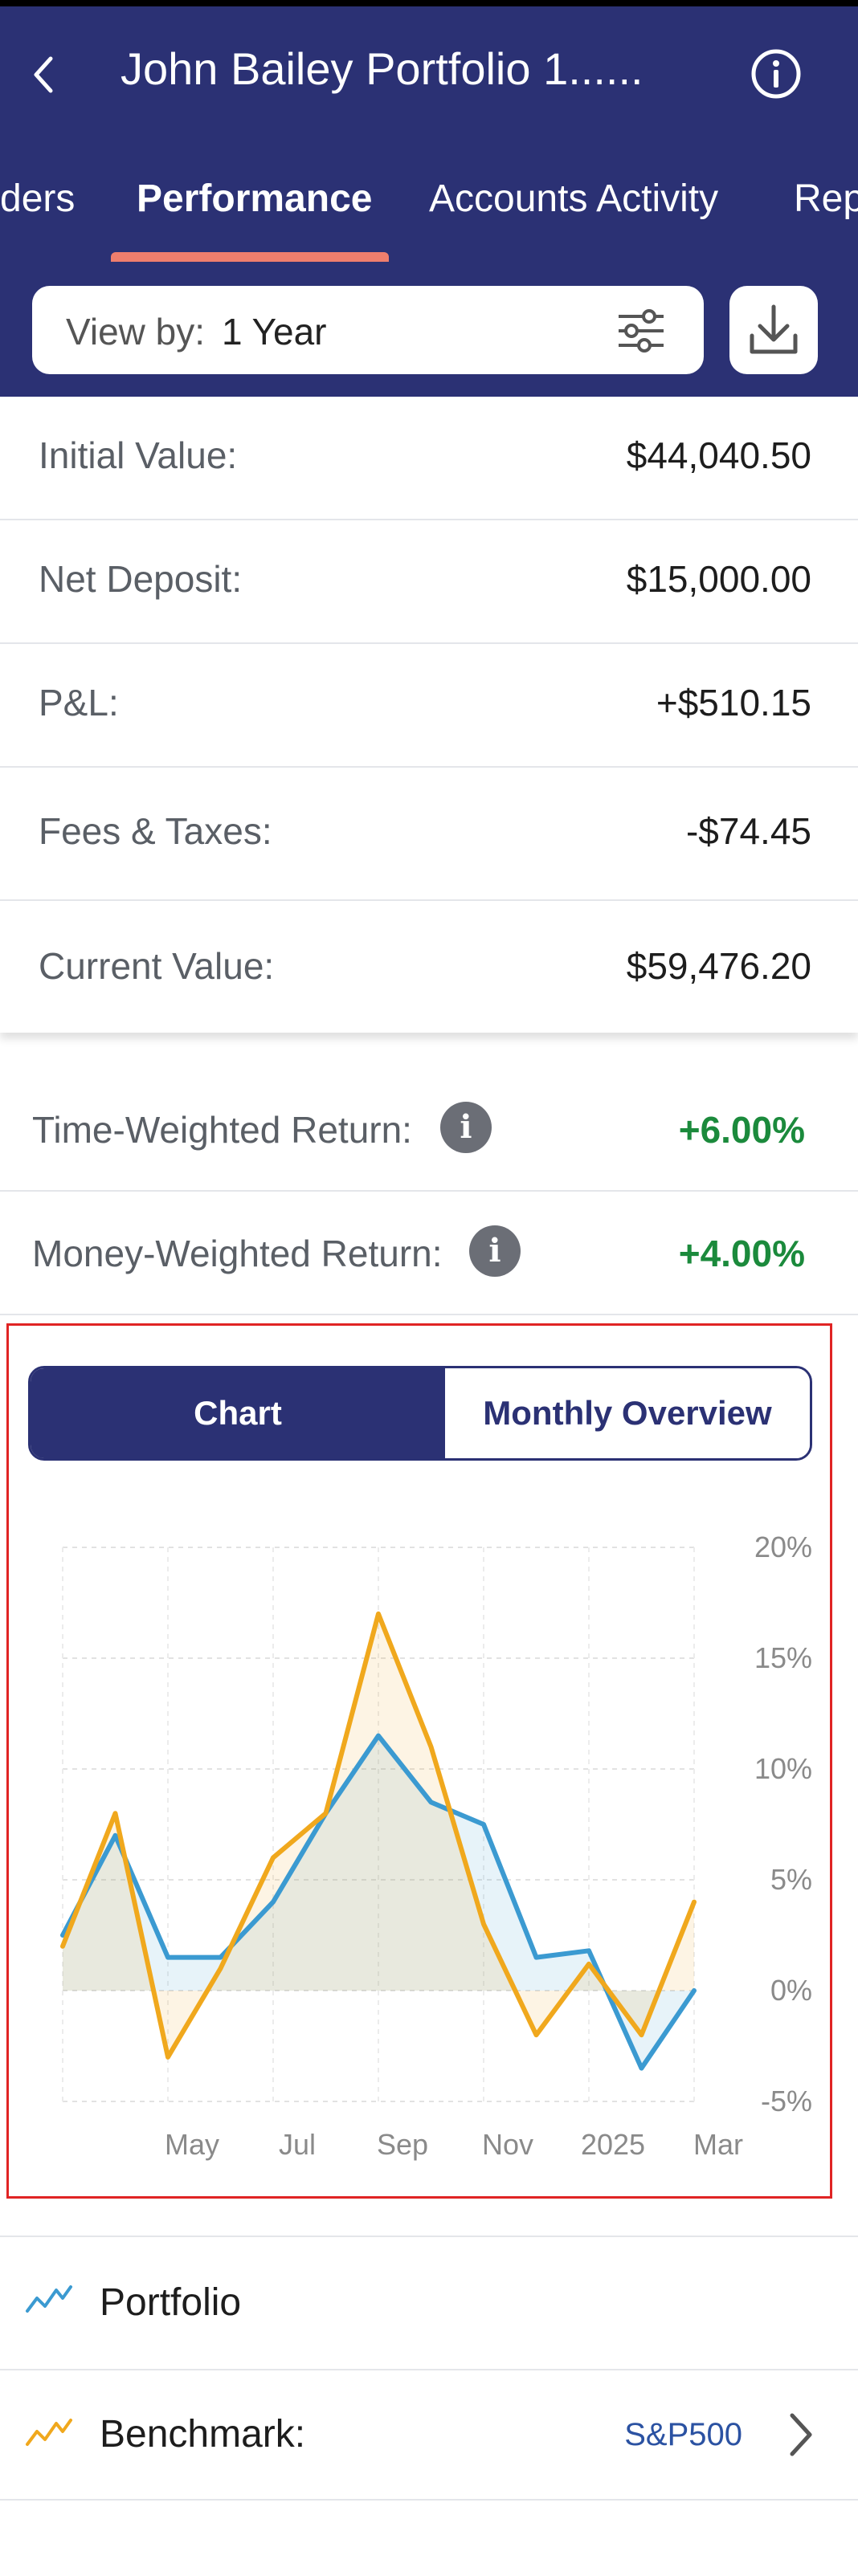 This screenshot has width=858, height=2576. Describe the element at coordinates (378, 1835) in the screenshot. I see `series-area-benchmark` at that location.